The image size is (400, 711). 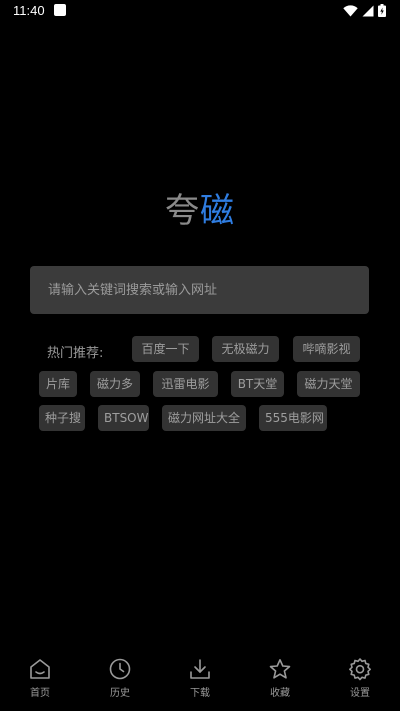 I want to click on hot-tag: 种子搜, so click(x=62, y=418).